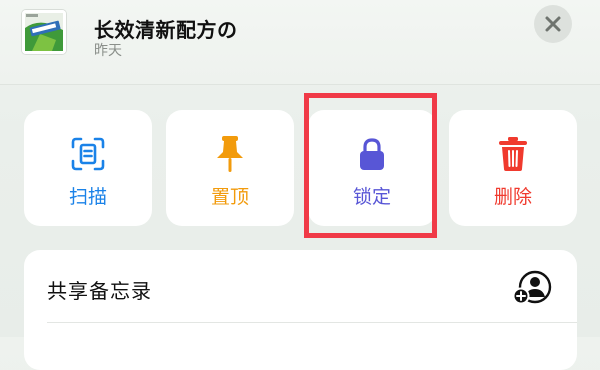 This screenshot has height=370, width=600. What do you see at coordinates (229, 197) in the screenshot?
I see `pin-label: 置顶` at bounding box center [229, 197].